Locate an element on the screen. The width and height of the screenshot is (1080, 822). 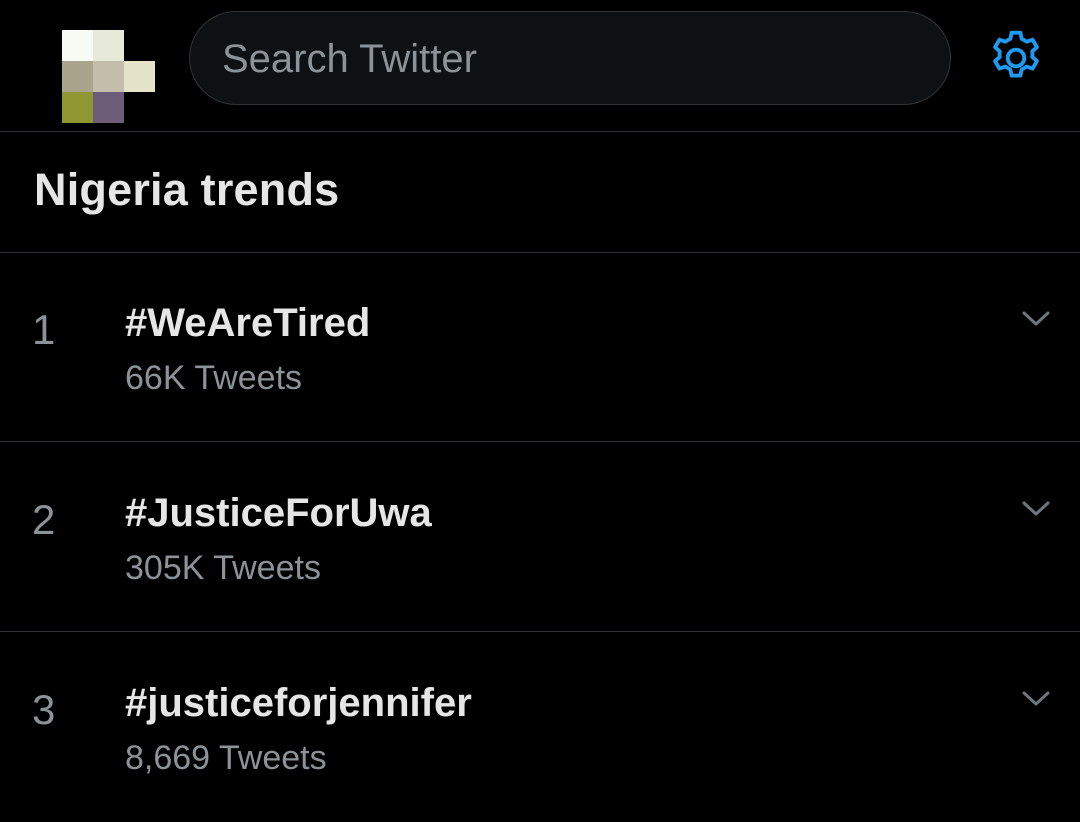
trend-rank: 1 is located at coordinates (44, 329).